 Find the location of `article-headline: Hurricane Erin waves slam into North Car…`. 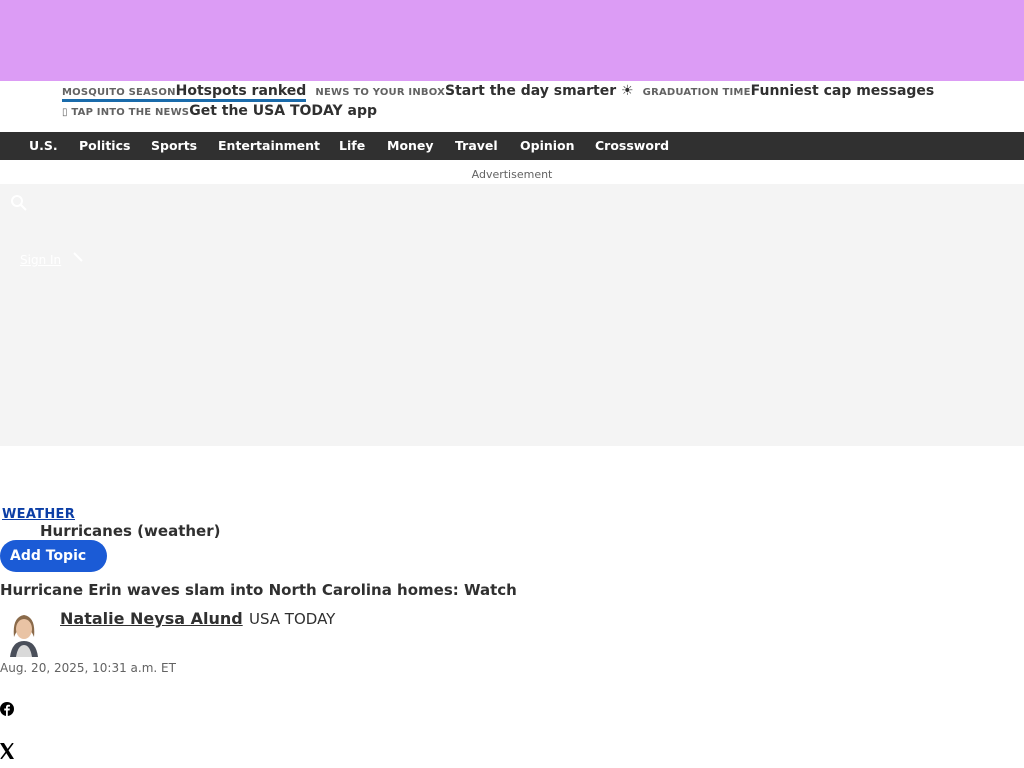

article-headline: Hurricane Erin waves slam into North Car… is located at coordinates (258, 590).